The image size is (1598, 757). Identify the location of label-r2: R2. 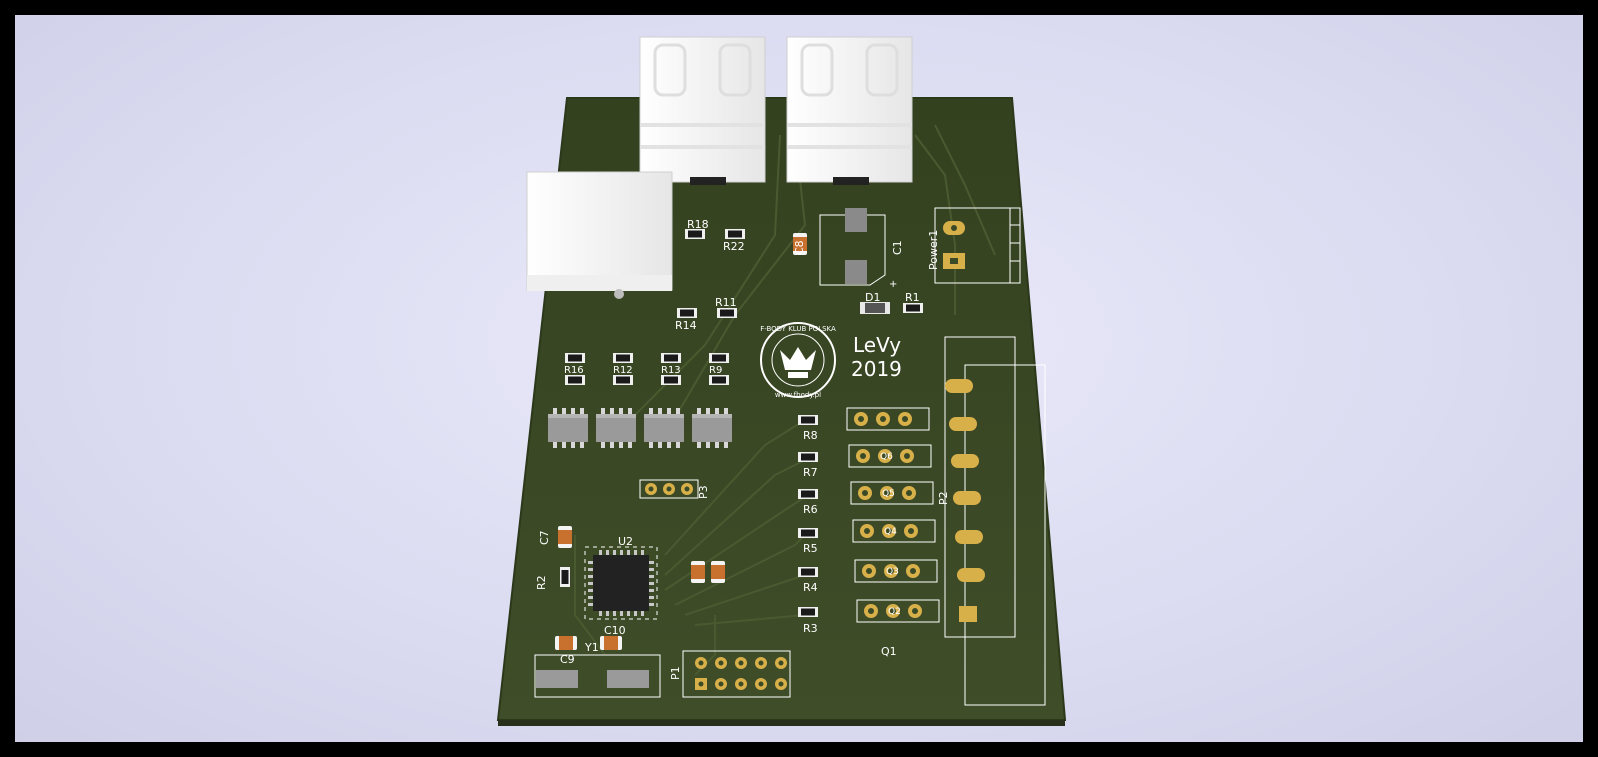
(541, 582).